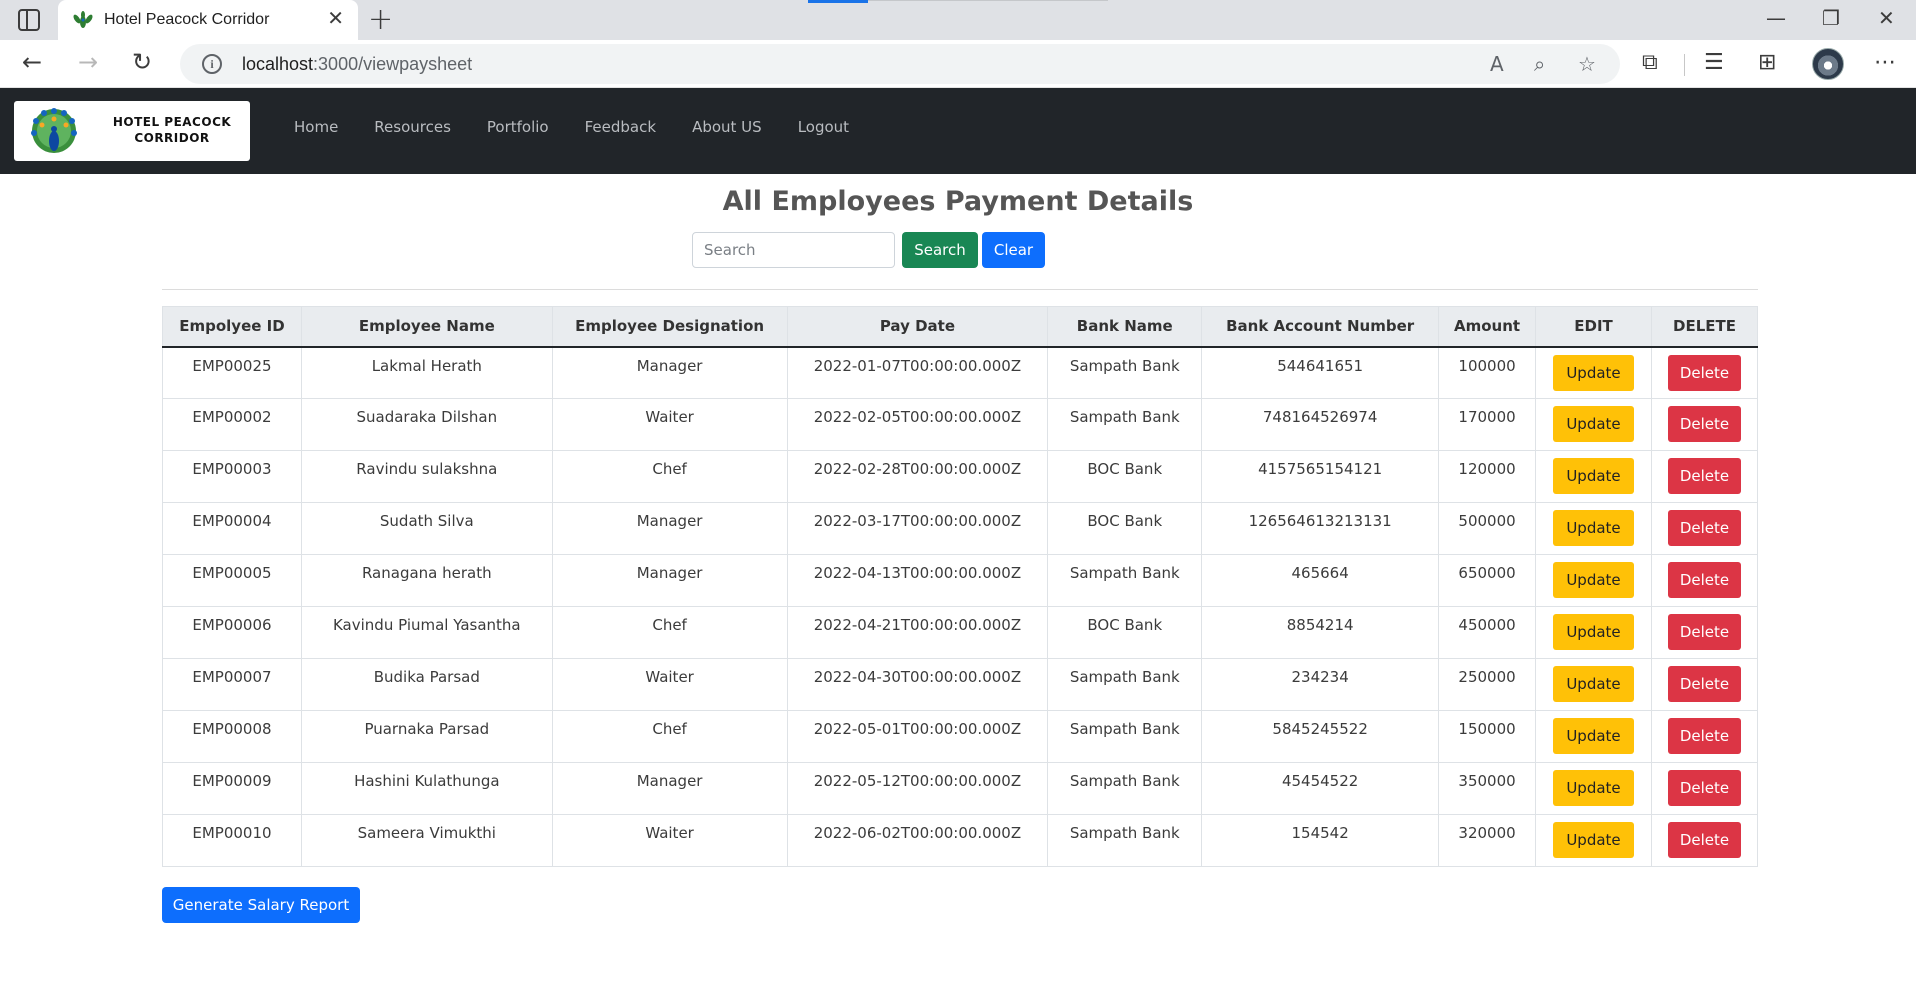 This screenshot has height=1008, width=1916. What do you see at coordinates (1013, 250) in the screenshot?
I see `clear-button: Clear` at bounding box center [1013, 250].